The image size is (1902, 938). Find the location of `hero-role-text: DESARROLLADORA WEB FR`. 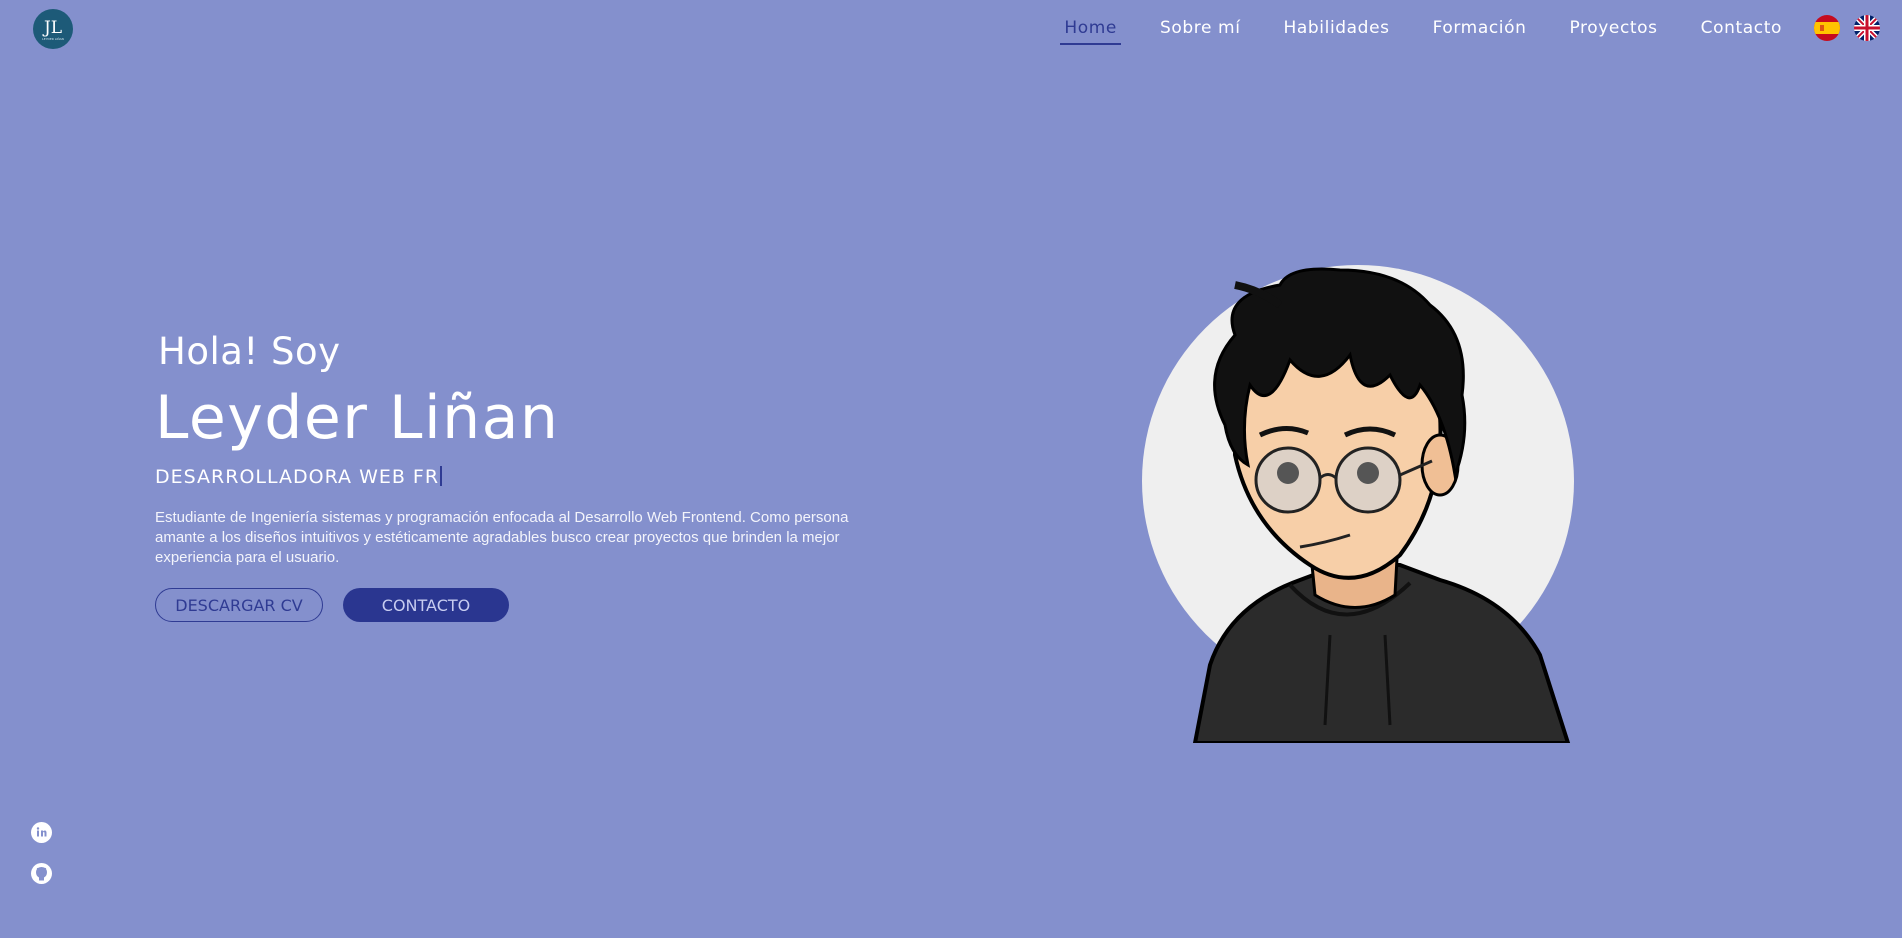

hero-role-text: DESARROLLADORA WEB FR is located at coordinates (297, 477).